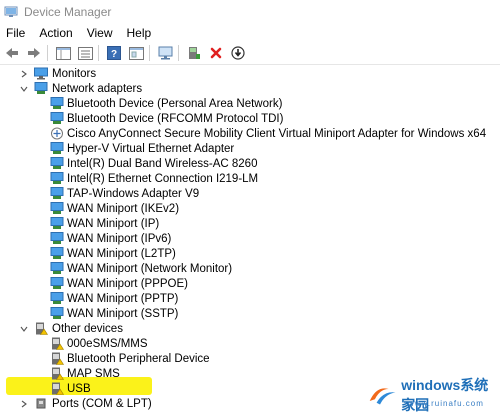  What do you see at coordinates (123, 313) in the screenshot?
I see `tree-label-adapter: WAN Miniport (SSTP)` at bounding box center [123, 313].